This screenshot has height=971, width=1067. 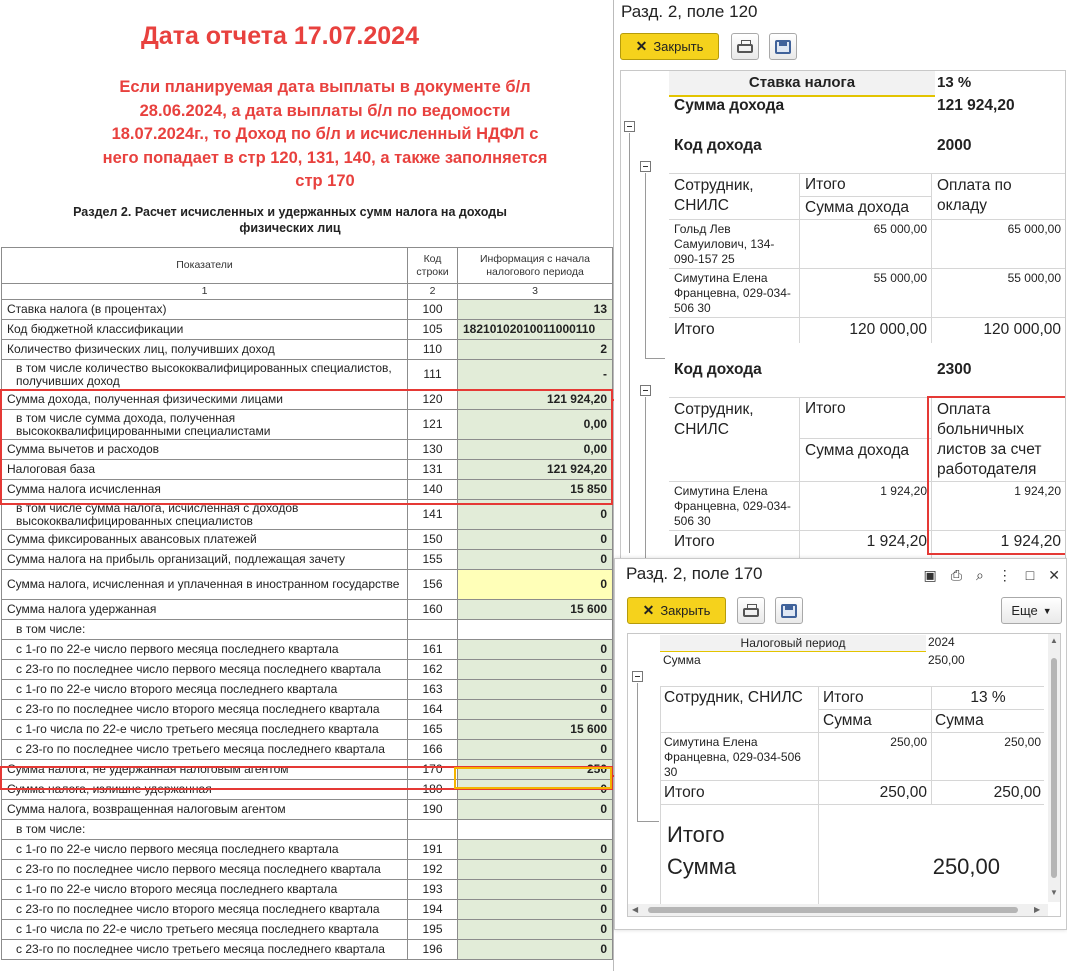 What do you see at coordinates (204, 309) in the screenshot?
I see `row-label: Ставка налога (в процентах)` at bounding box center [204, 309].